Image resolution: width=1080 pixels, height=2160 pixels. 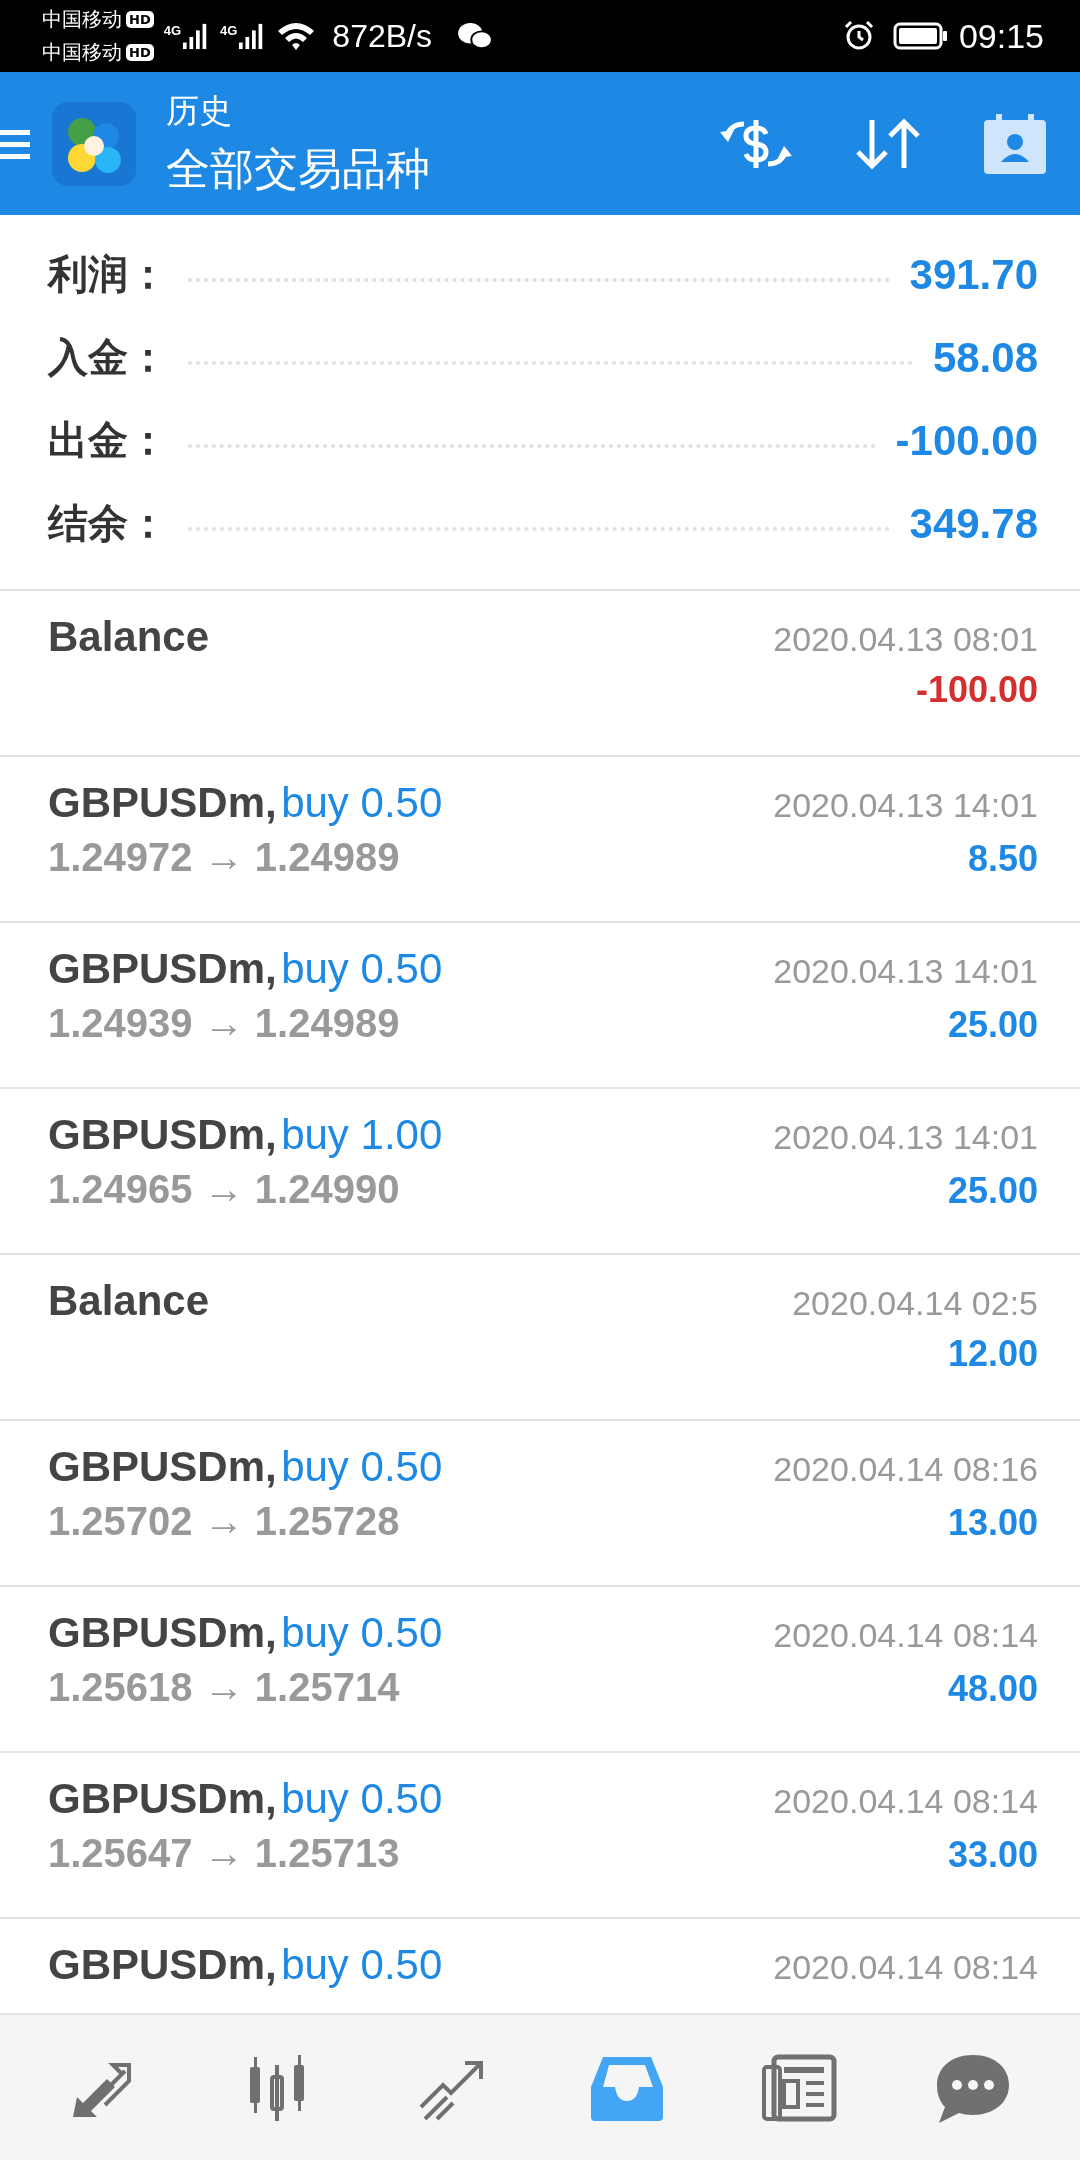 I want to click on deal-amount: 8.50, so click(x=1002, y=859).